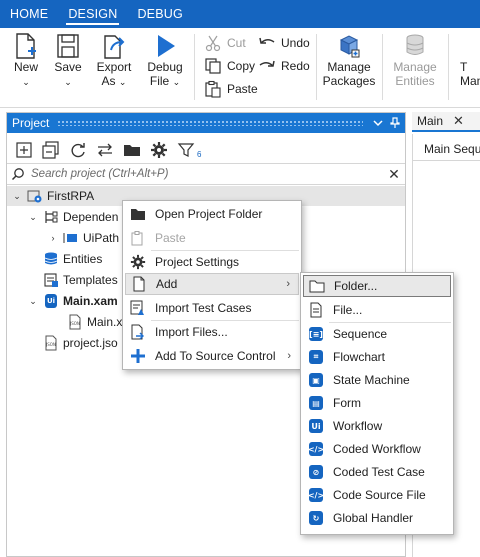 Image resolution: width=480 pixels, height=557 pixels. What do you see at coordinates (395, 123) in the screenshot?
I see `pin-icon` at bounding box center [395, 123].